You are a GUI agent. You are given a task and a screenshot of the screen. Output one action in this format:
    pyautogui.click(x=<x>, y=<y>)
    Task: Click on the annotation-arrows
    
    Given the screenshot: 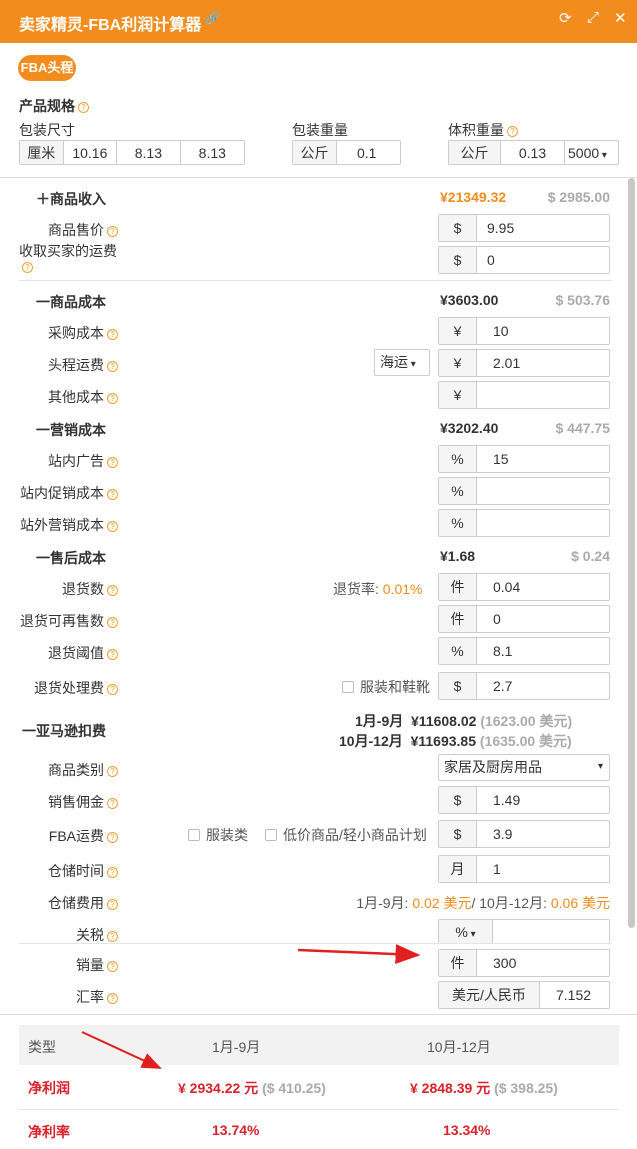 What is the action you would take?
    pyautogui.click(x=251, y=1006)
    